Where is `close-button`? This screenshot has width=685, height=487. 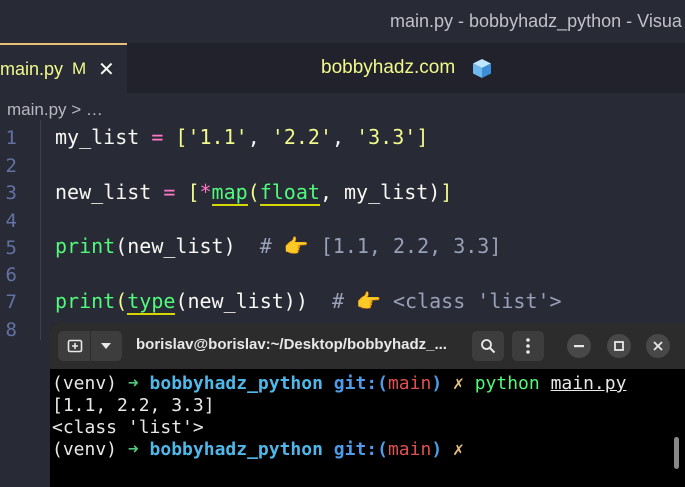 close-button is located at coordinates (658, 346).